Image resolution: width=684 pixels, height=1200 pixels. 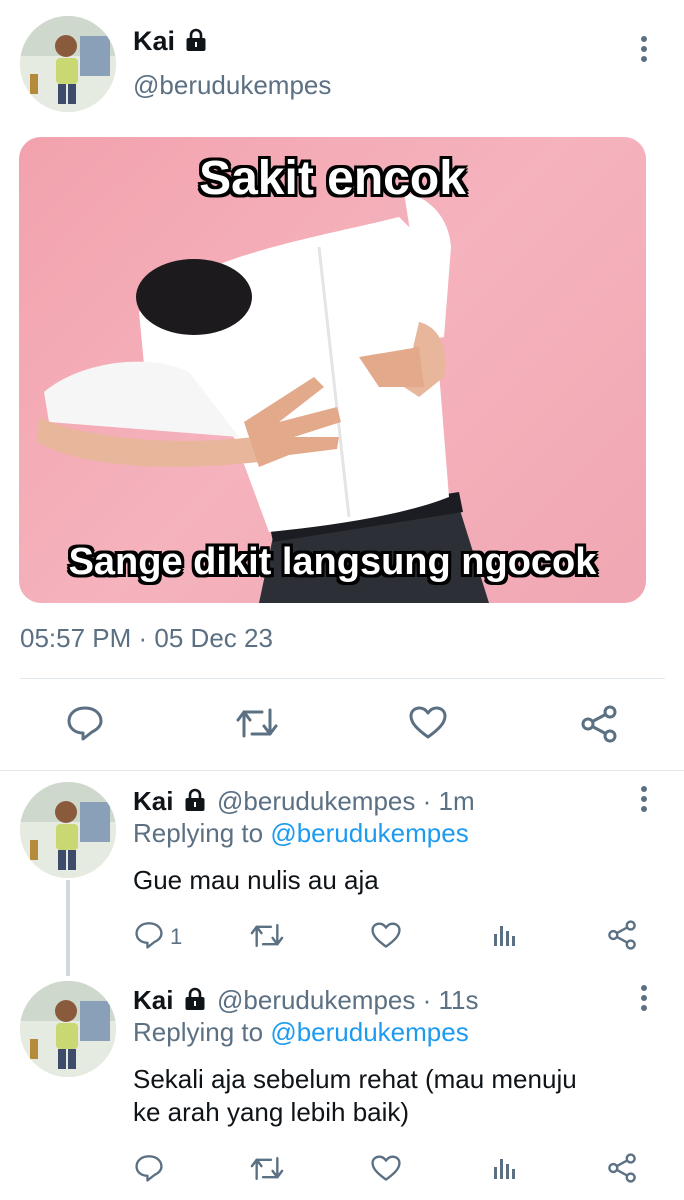 What do you see at coordinates (154, 41) in the screenshot?
I see `author-name: Kai` at bounding box center [154, 41].